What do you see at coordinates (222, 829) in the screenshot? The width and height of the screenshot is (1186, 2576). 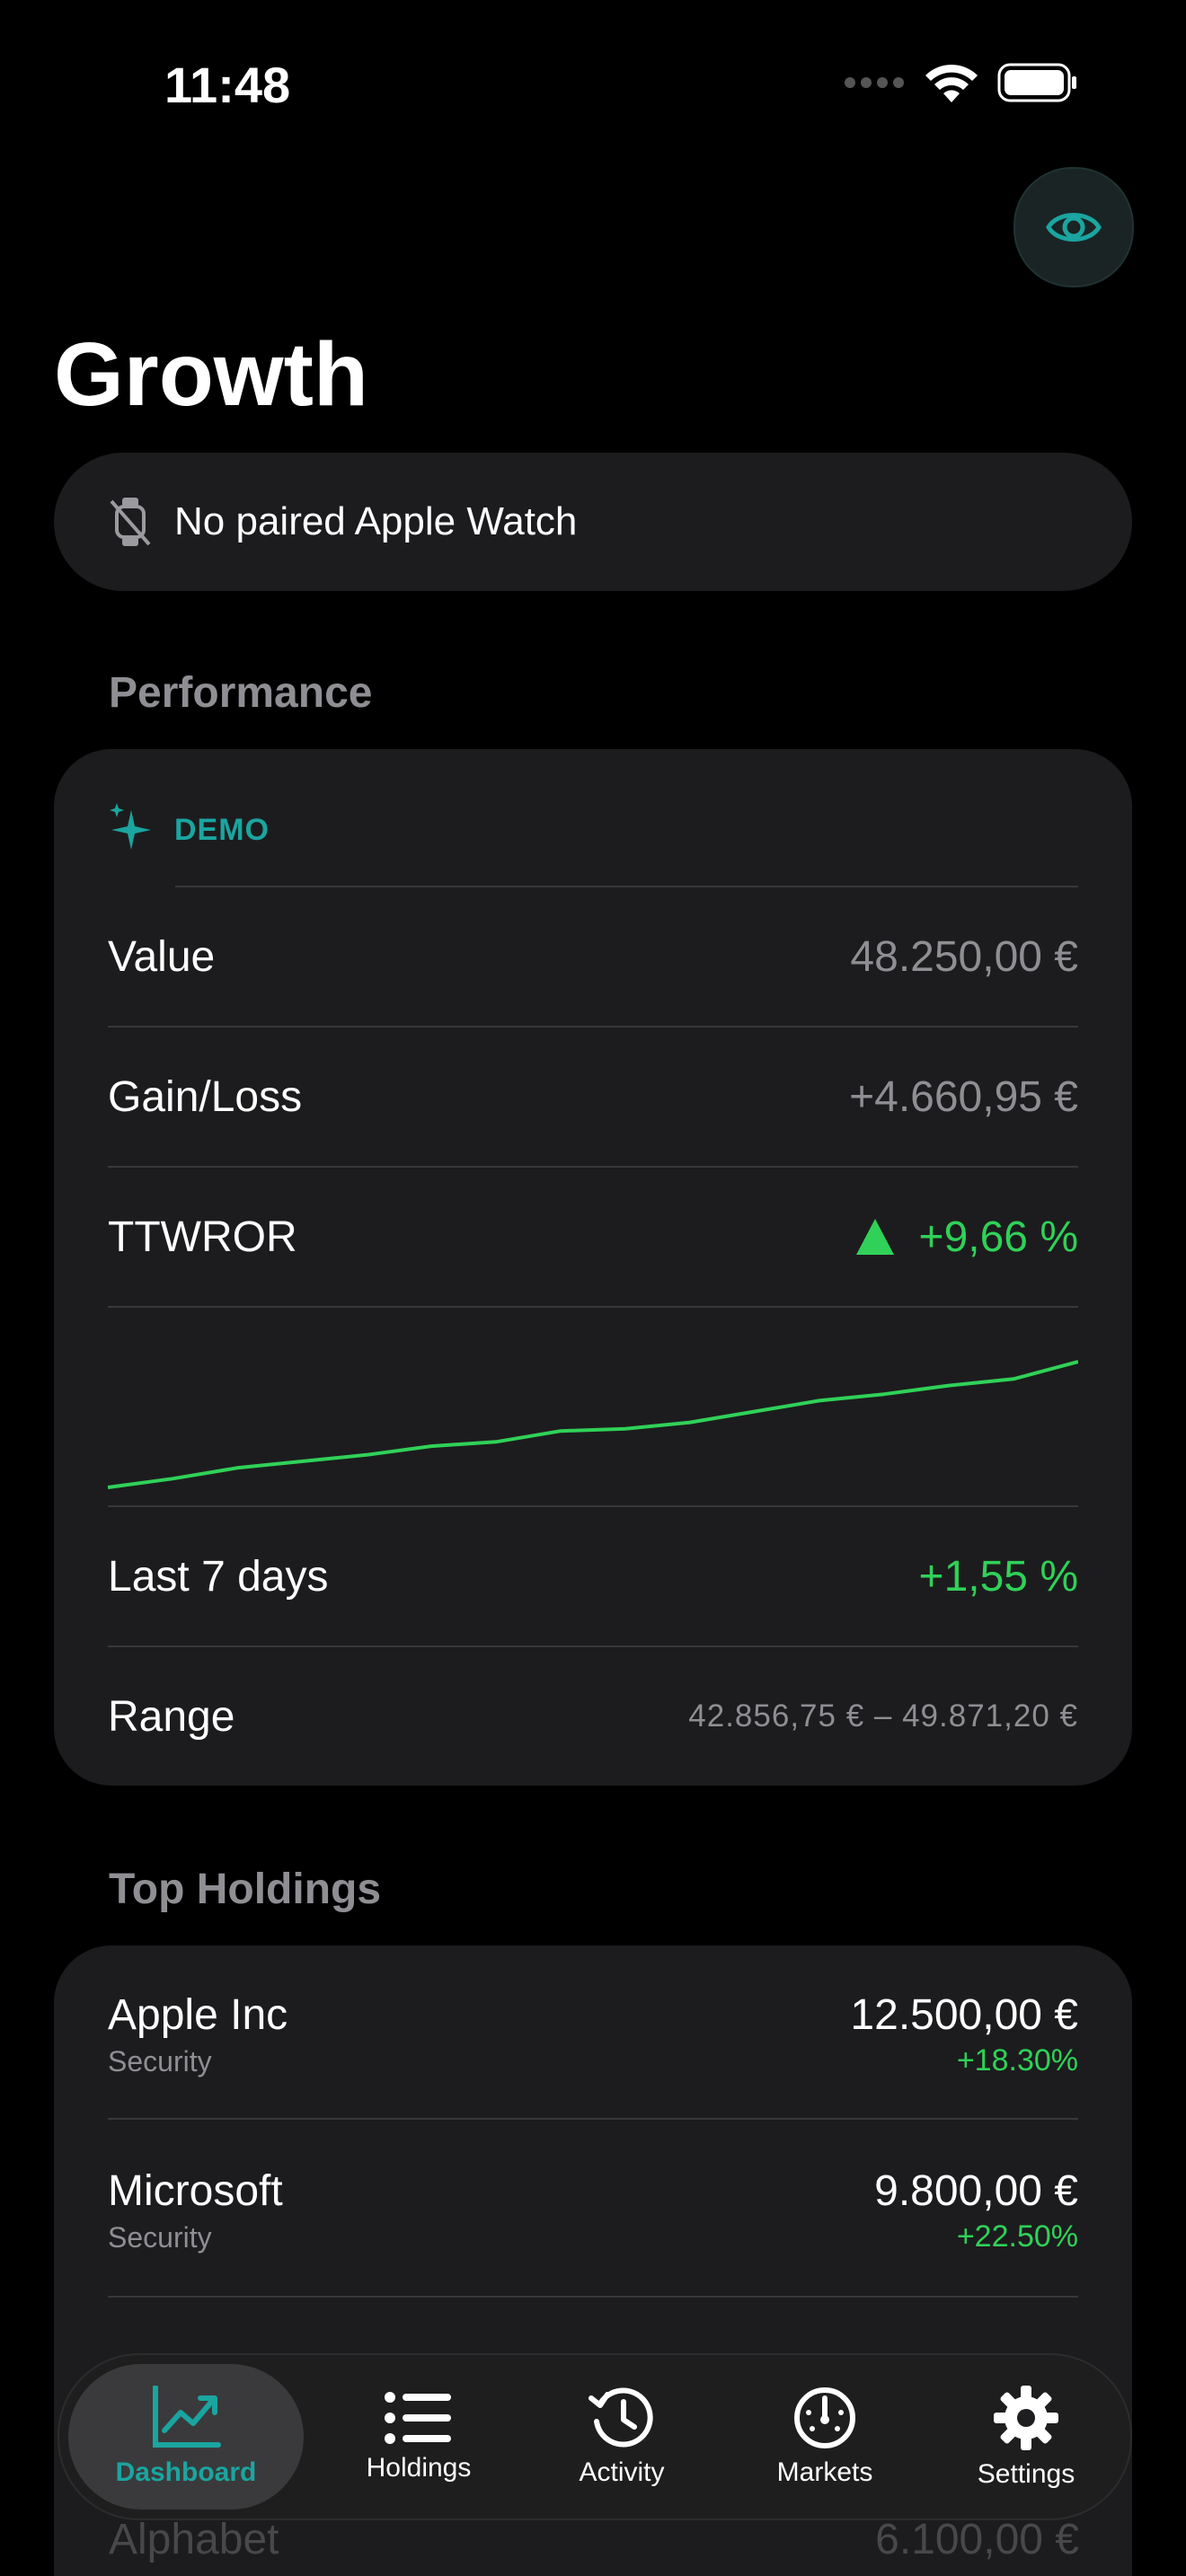 I see `demo-badge: DEMO` at bounding box center [222, 829].